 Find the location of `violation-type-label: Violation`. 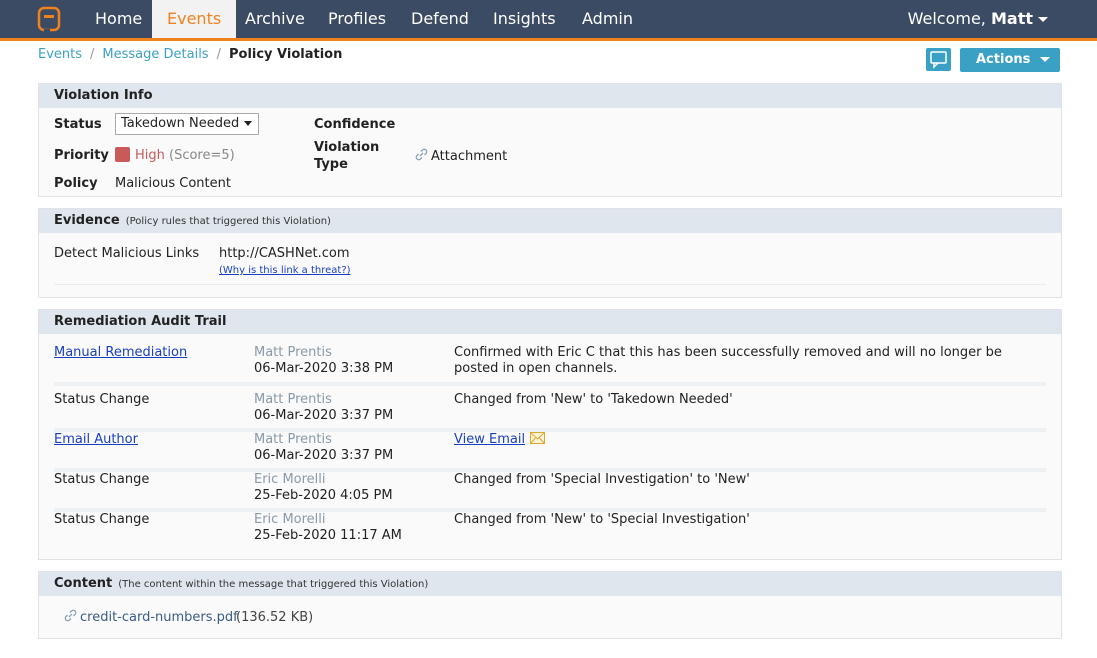

violation-type-label: Violation is located at coordinates (347, 147).